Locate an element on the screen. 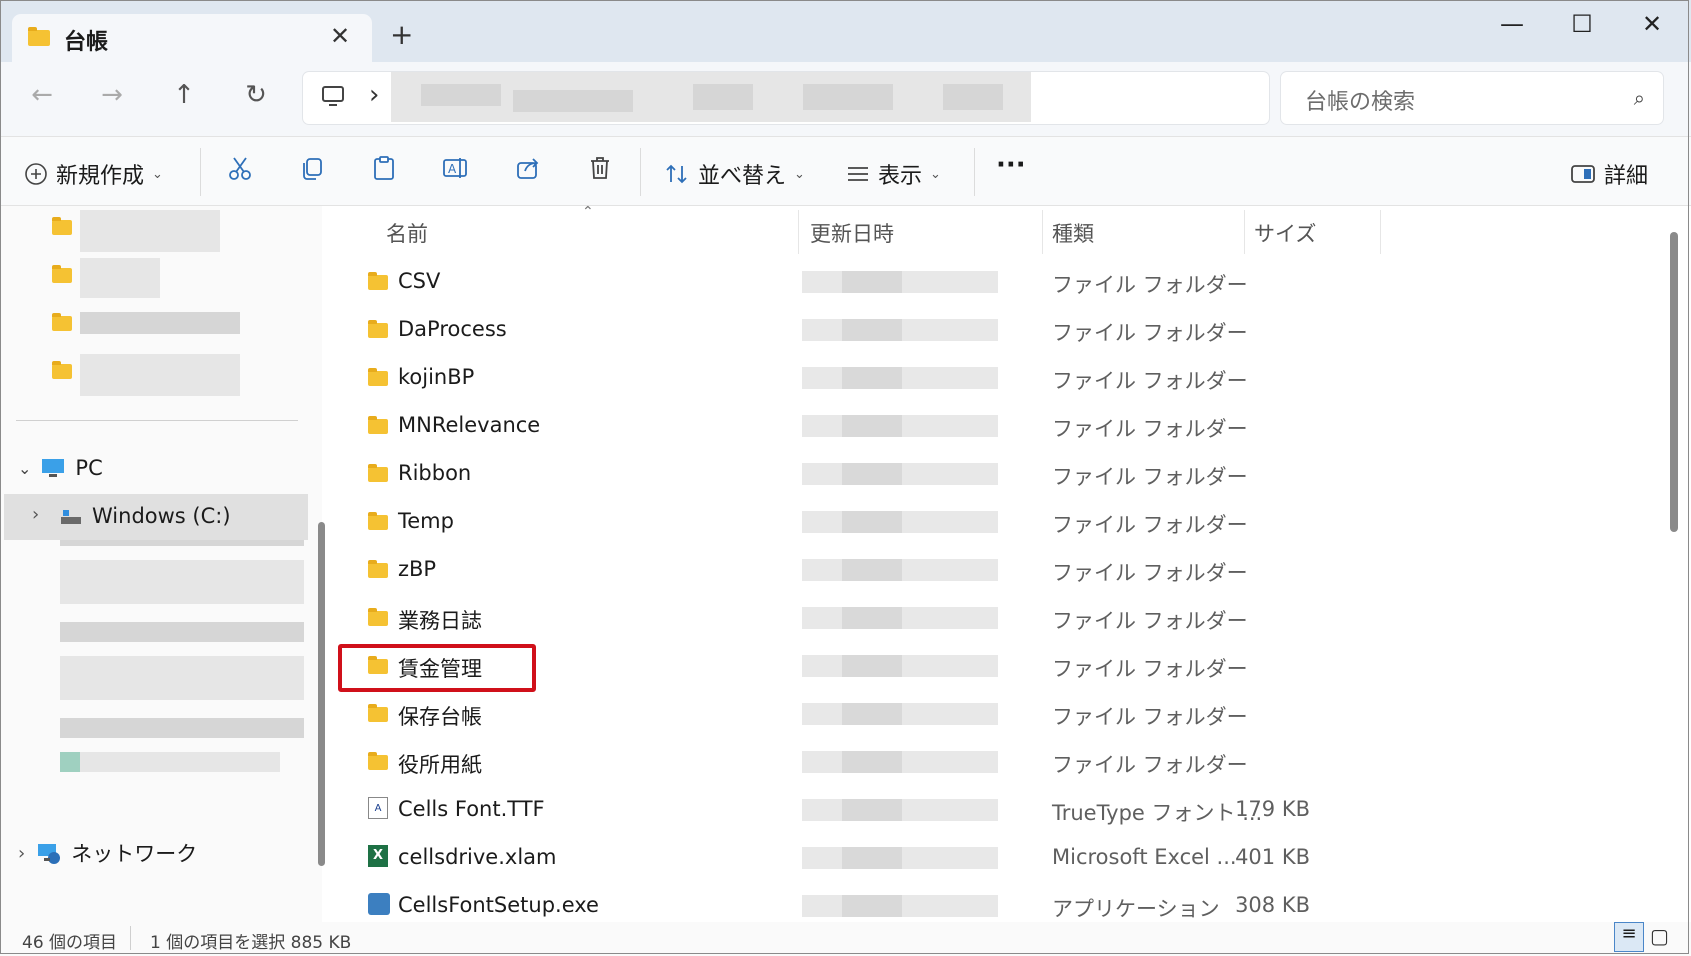 The image size is (1691, 956). scissors-icon is located at coordinates (240, 168).